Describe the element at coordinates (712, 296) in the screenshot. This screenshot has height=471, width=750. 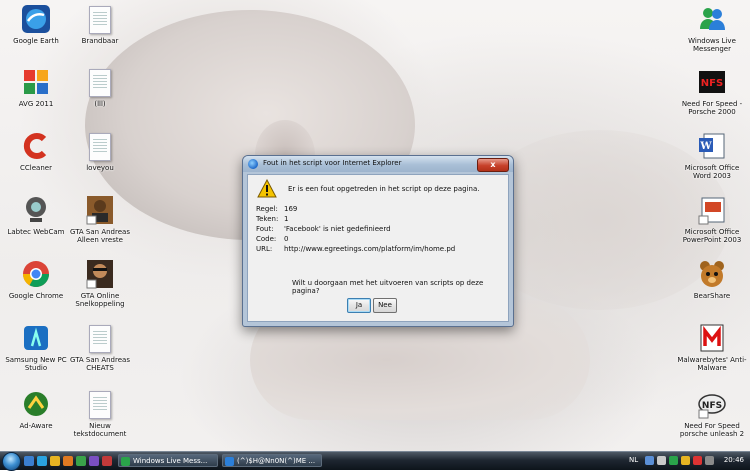
I see `icon-label: BearShare` at that location.